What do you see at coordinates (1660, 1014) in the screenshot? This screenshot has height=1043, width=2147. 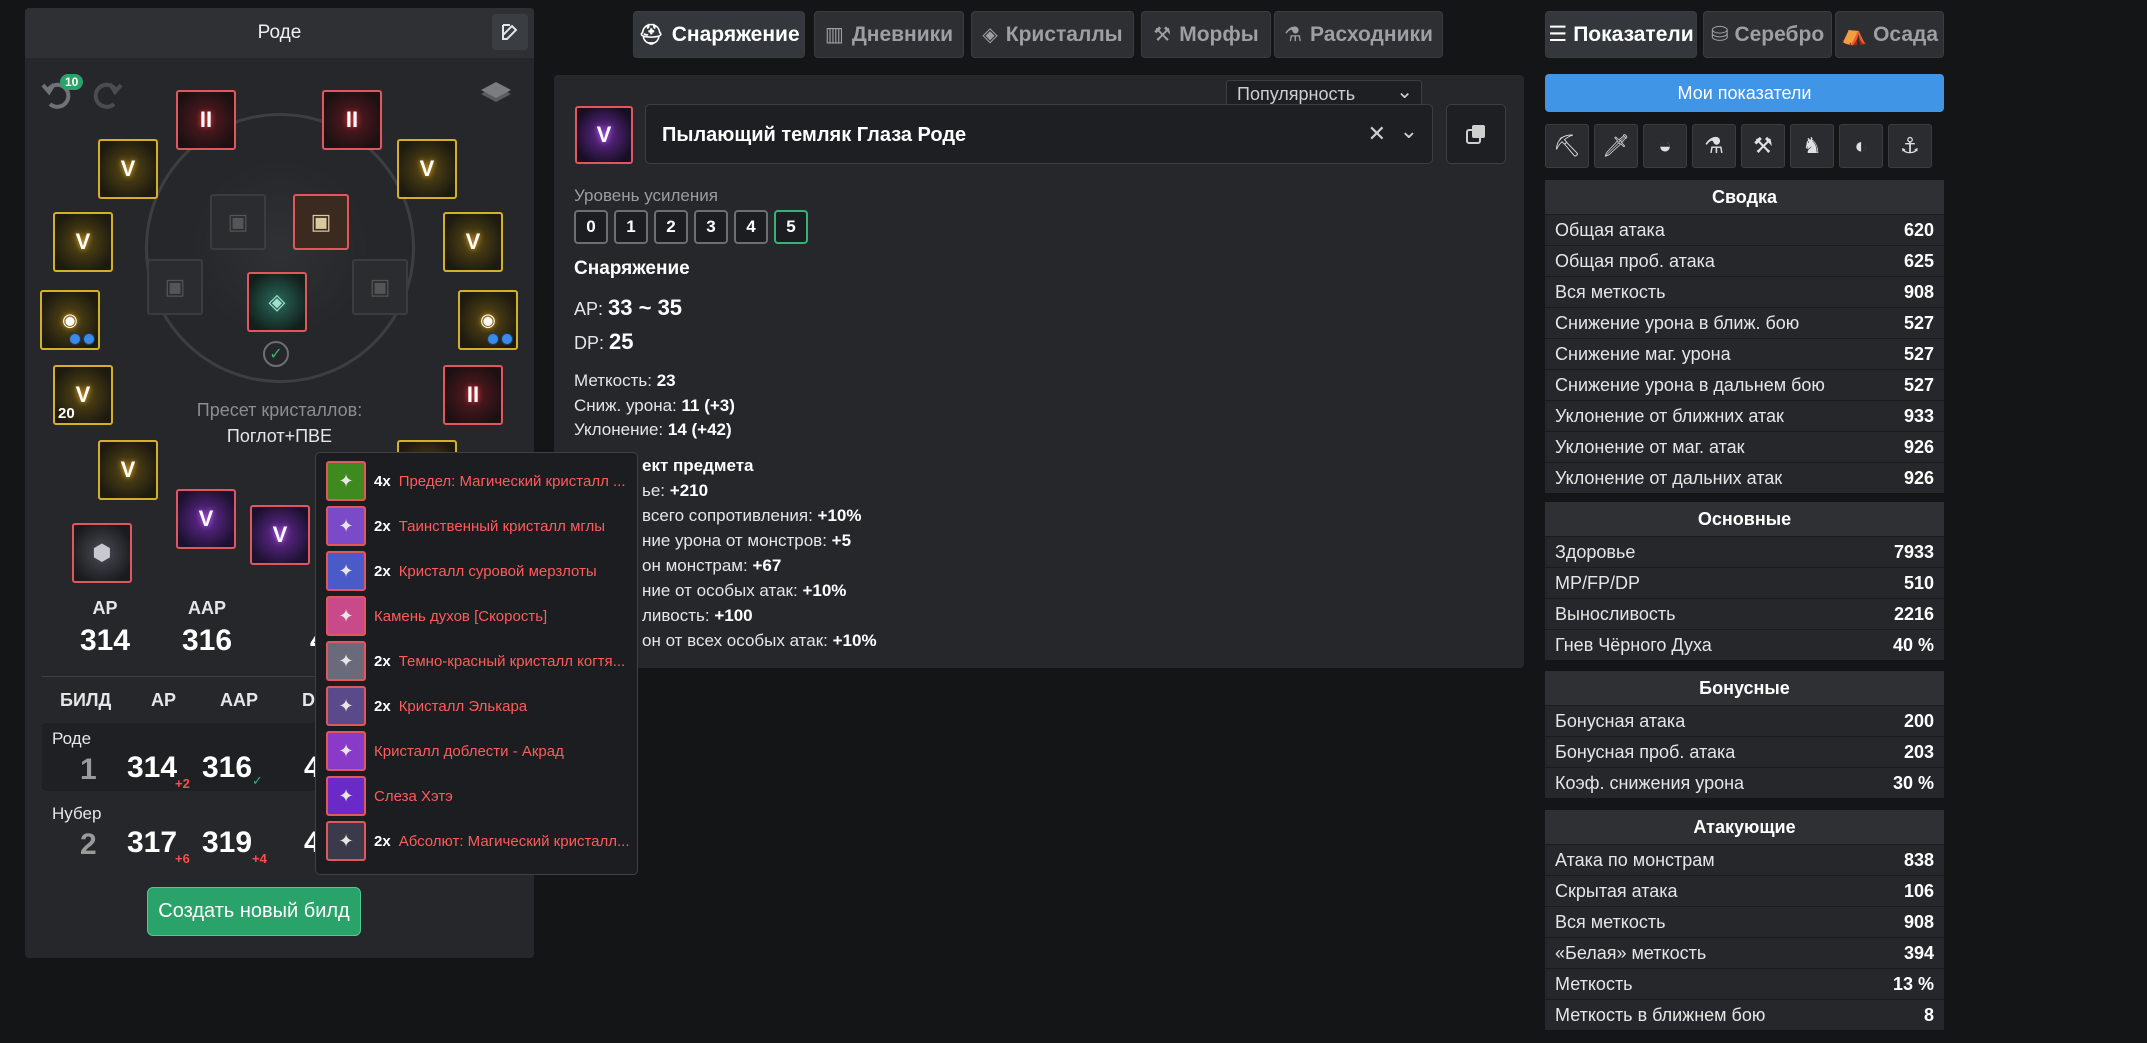 I see `stat-label: Меткость в ближнем бою` at bounding box center [1660, 1014].